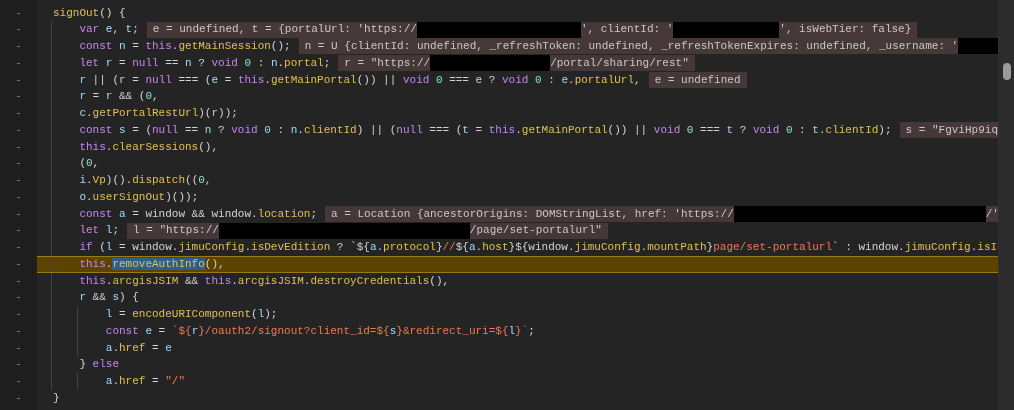 Image resolution: width=1014 pixels, height=410 pixels. I want to click on code-line: c.getPortalRestUrl)(r));, so click(158, 114).